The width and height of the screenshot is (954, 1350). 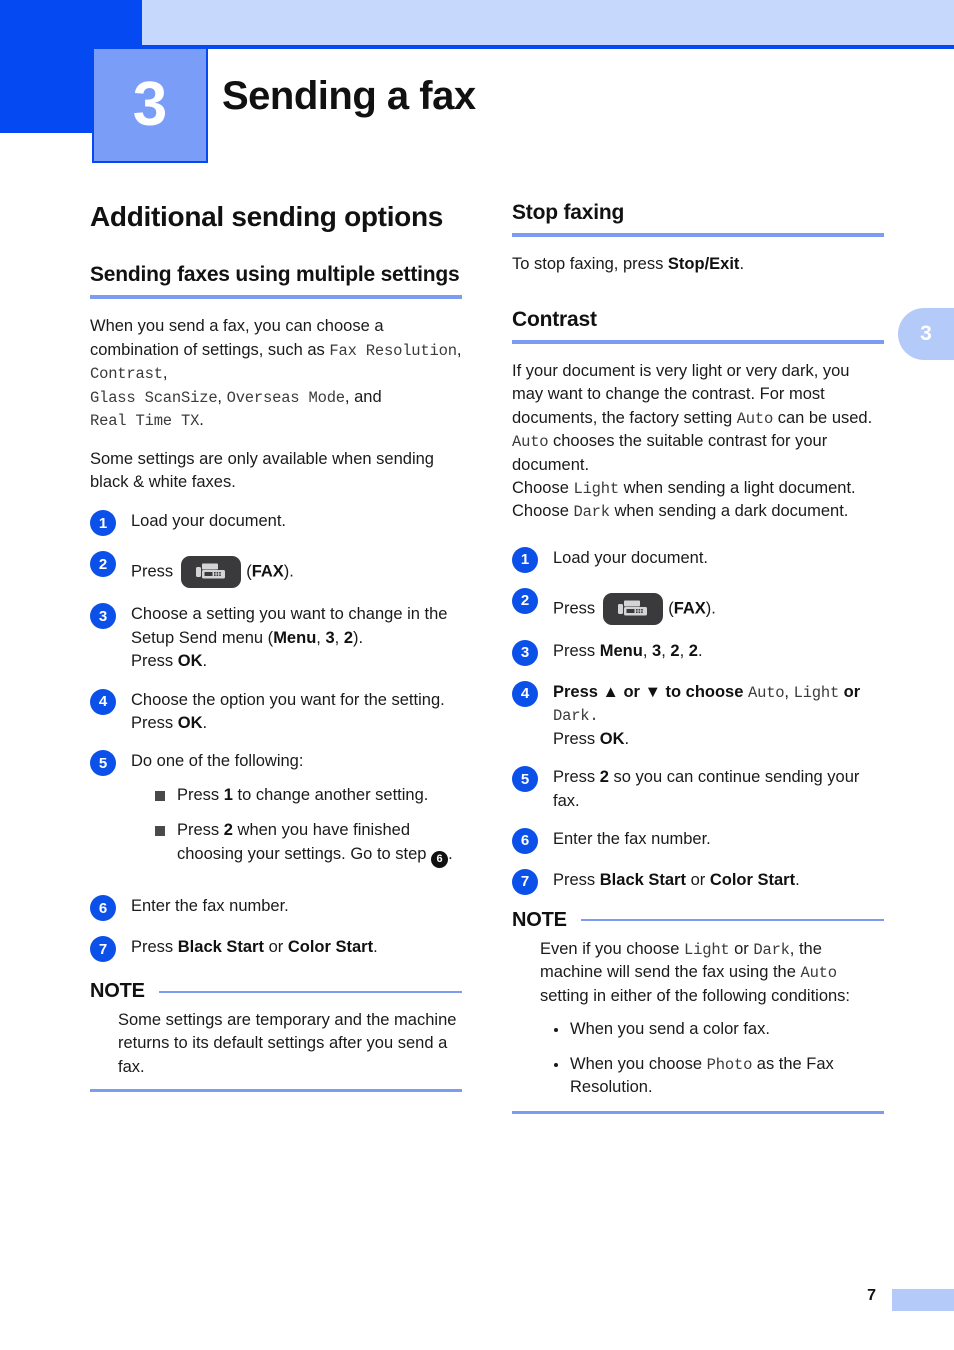 I want to click on setting-real-time-tx: Real Time TX, so click(x=145, y=421).